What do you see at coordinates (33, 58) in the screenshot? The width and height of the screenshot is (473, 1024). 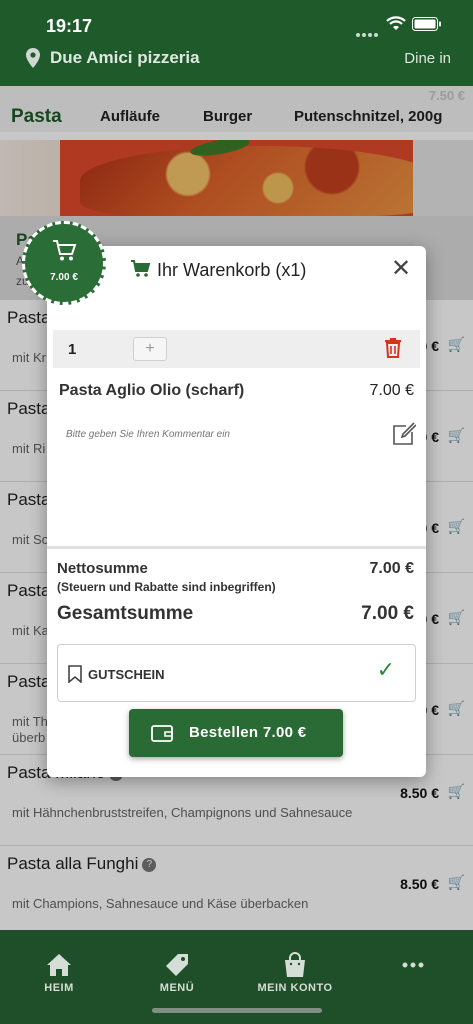 I see `location-pin-icon` at bounding box center [33, 58].